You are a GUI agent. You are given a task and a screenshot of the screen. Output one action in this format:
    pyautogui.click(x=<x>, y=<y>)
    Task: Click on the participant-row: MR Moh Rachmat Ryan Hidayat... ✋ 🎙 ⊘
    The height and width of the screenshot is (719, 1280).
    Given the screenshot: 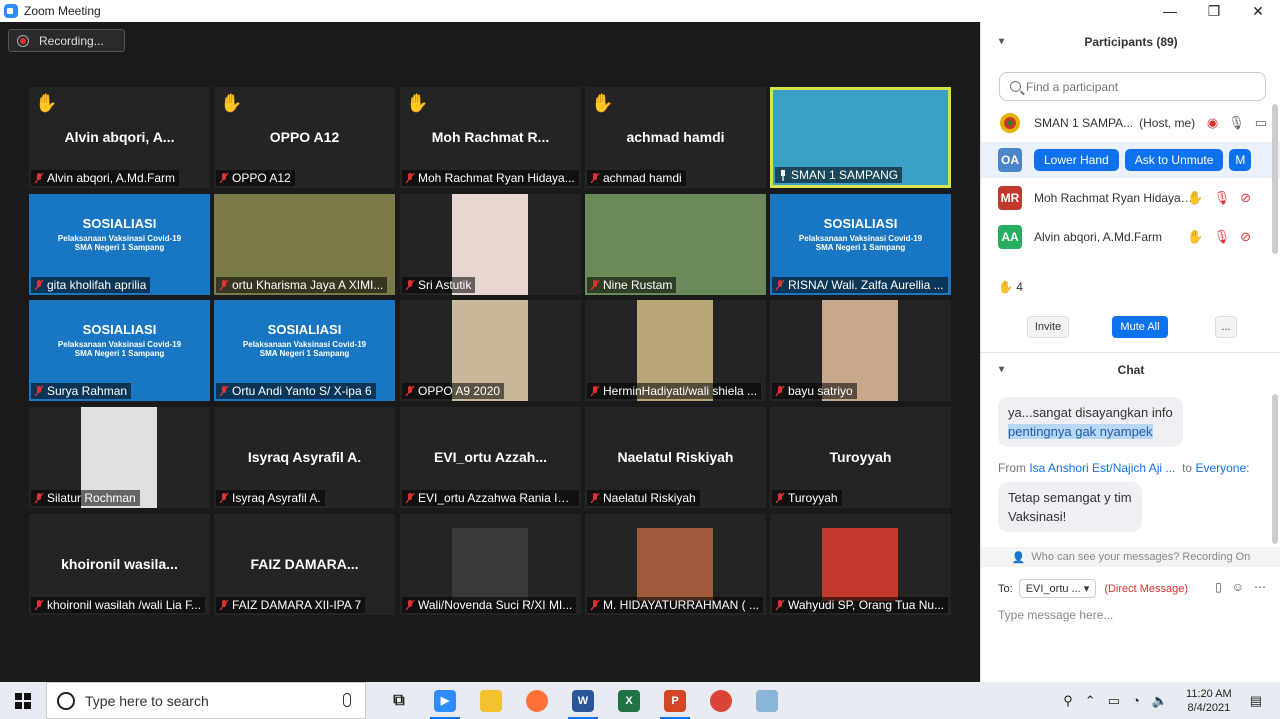 What is the action you would take?
    pyautogui.click(x=1130, y=198)
    